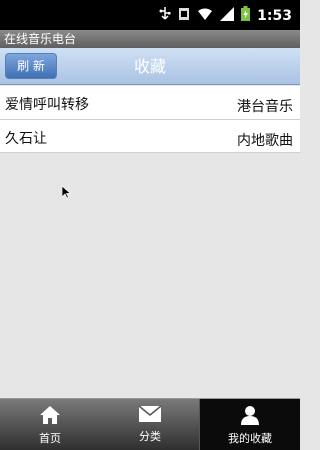  Describe the element at coordinates (40, 39) in the screenshot. I see `app-title: 在线音乐电台` at that location.